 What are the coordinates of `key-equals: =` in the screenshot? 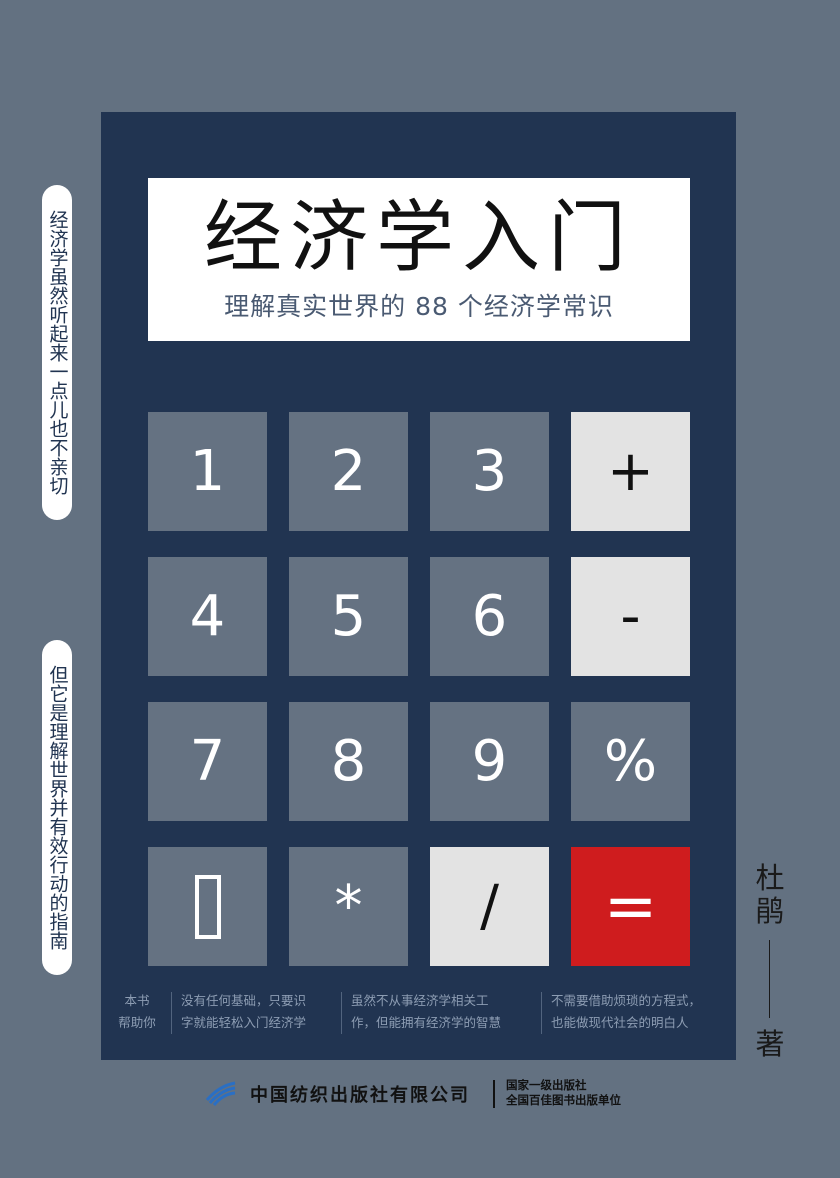 It's located at (630, 906).